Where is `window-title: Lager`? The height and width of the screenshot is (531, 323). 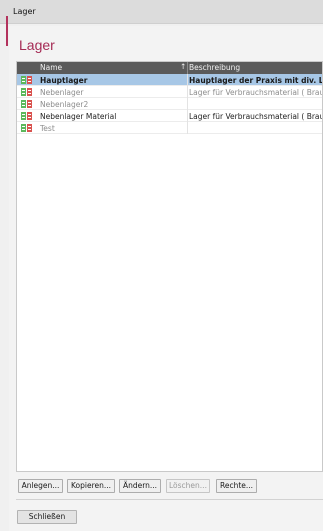
window-title: Lager is located at coordinates (24, 11).